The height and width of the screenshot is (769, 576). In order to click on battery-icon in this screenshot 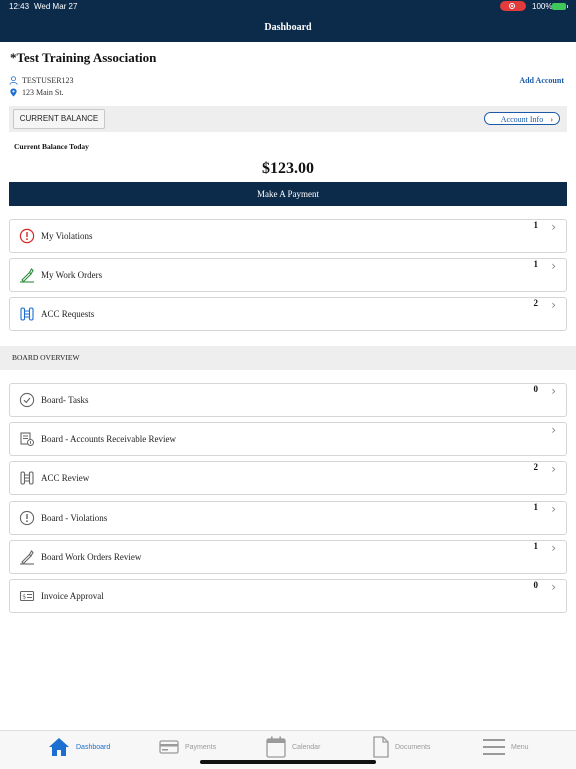, I will do `click(560, 6)`.